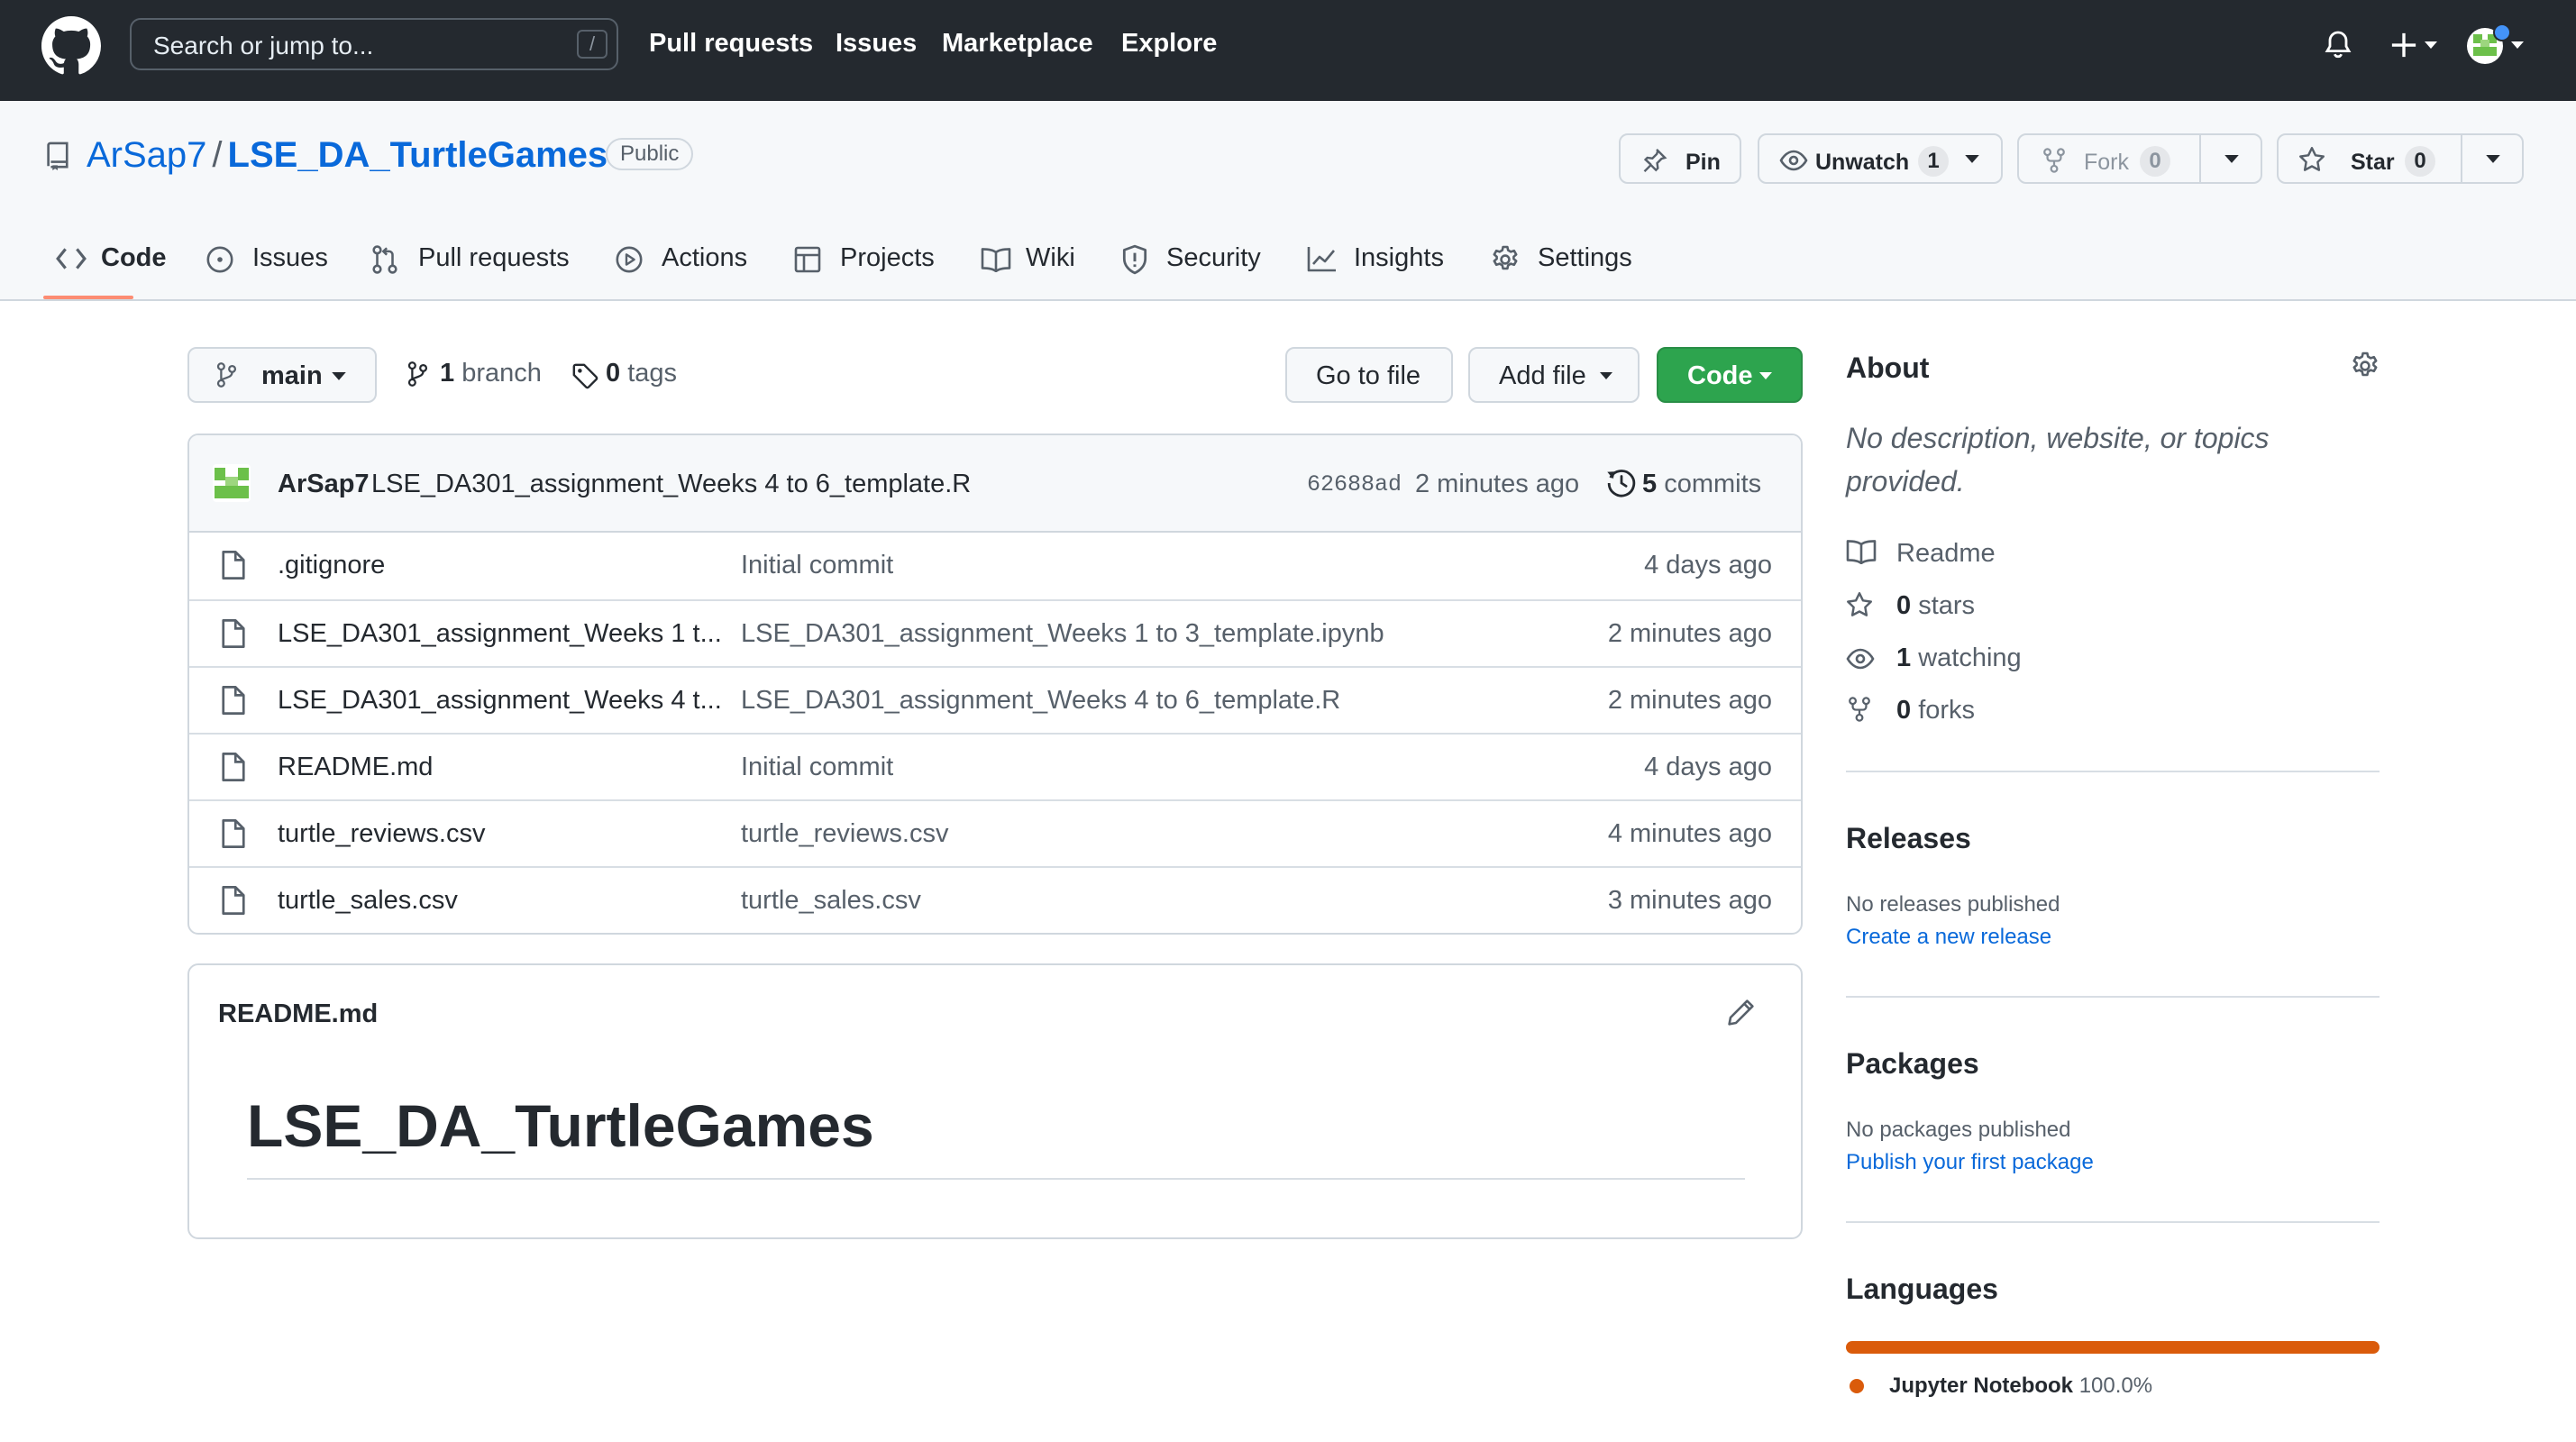  I want to click on about-watching-count: 1, so click(1904, 657).